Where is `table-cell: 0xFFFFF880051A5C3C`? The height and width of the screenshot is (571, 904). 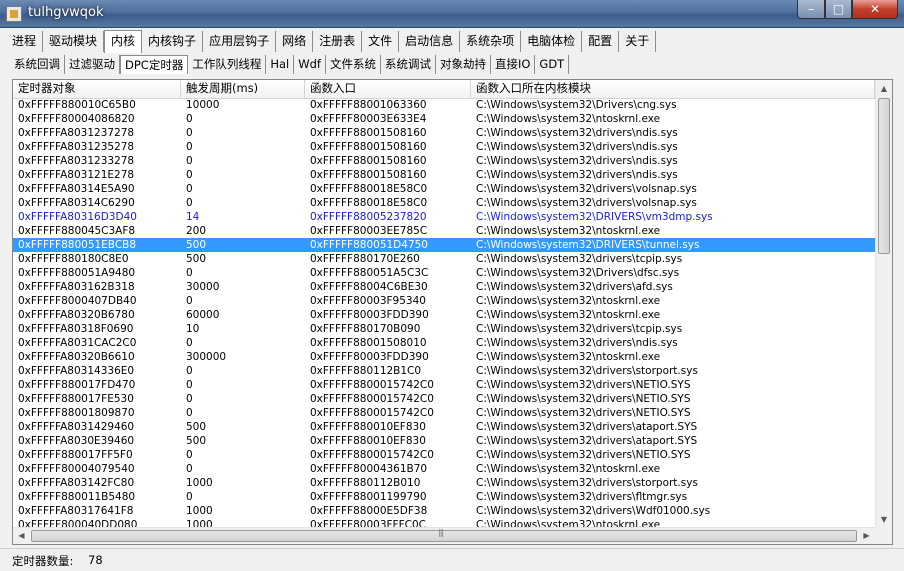
table-cell: 0xFFFFF880051A5C3C is located at coordinates (369, 273).